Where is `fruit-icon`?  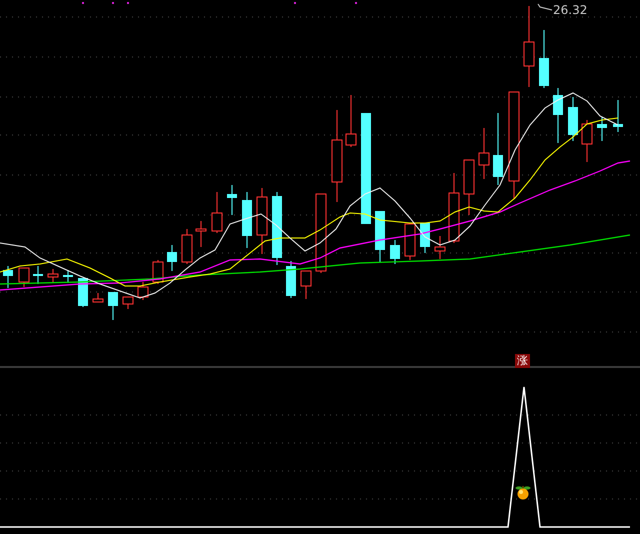 fruit-icon is located at coordinates (523, 493).